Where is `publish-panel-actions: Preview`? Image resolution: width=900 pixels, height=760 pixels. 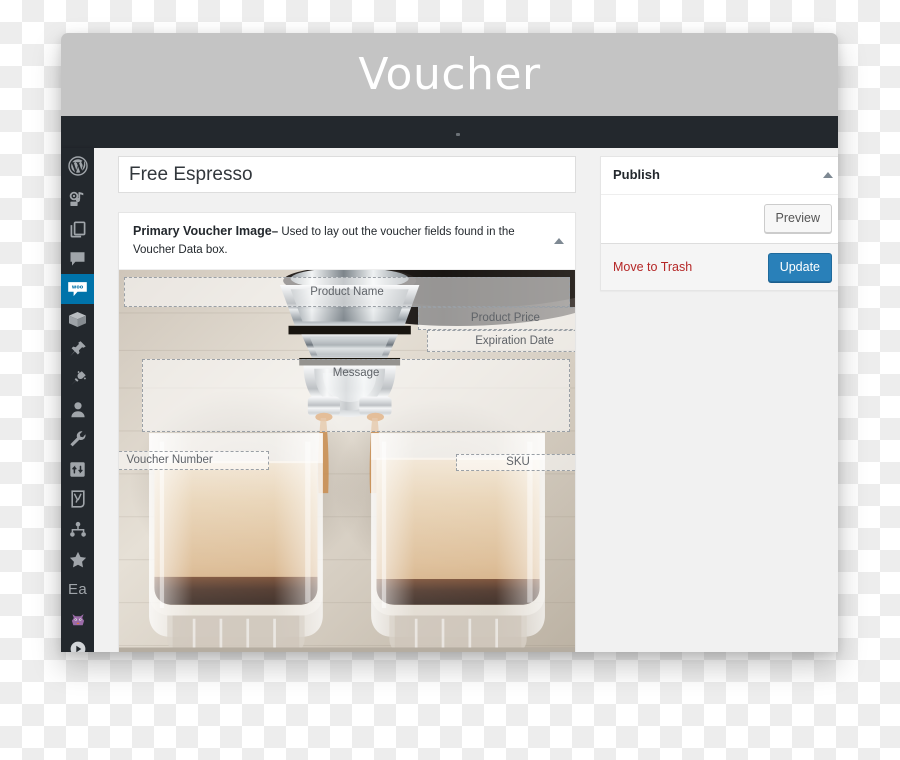 publish-panel-actions: Preview is located at coordinates (719, 218).